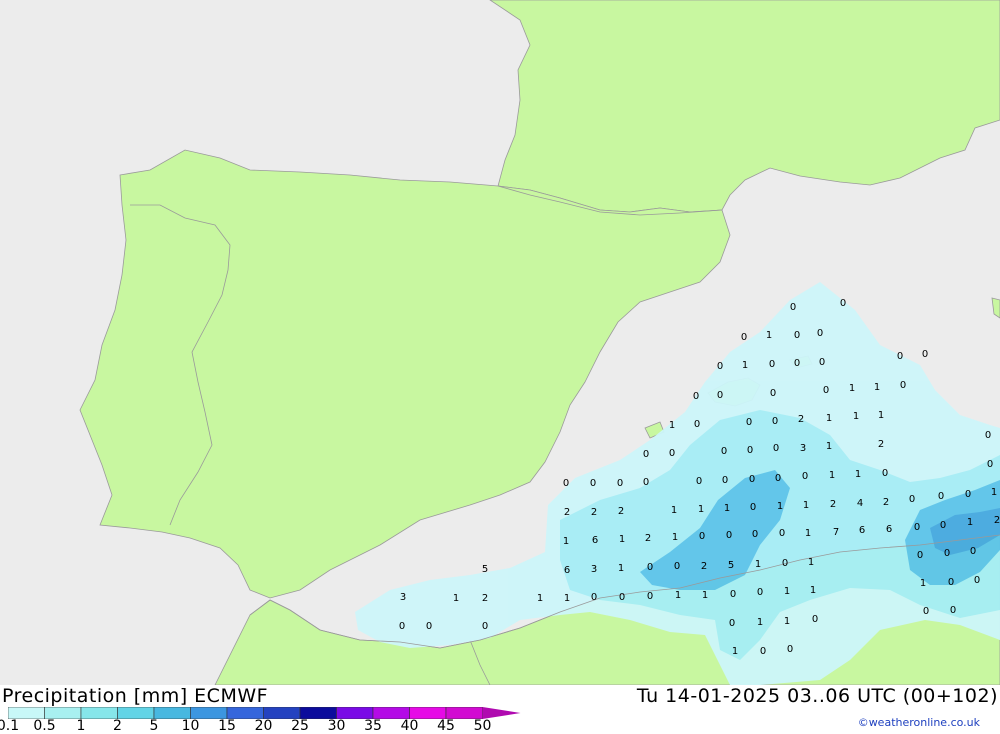  What do you see at coordinates (482, 726) in the screenshot?
I see `legend-tick-label: 50` at bounding box center [482, 726].